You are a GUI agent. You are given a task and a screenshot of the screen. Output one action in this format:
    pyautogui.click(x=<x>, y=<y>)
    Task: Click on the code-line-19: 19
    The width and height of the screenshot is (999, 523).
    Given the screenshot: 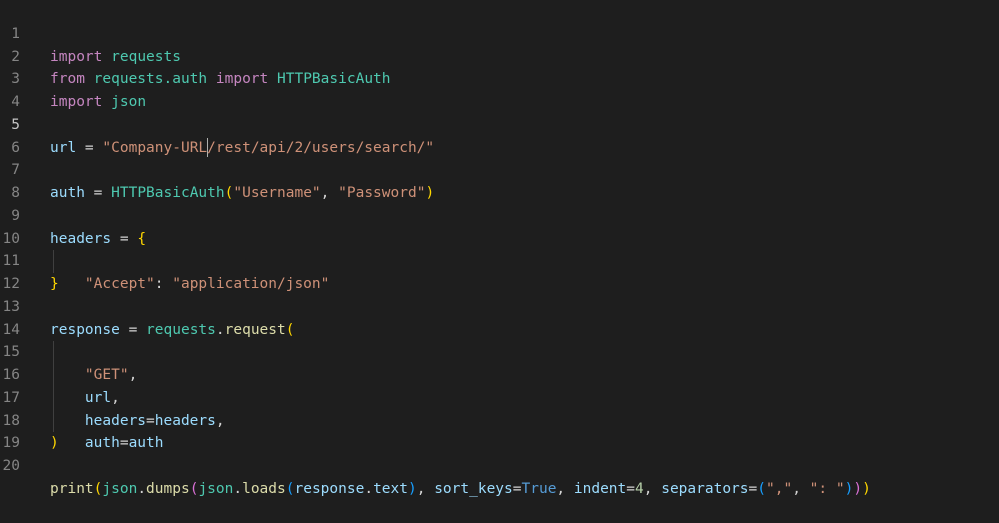 What is the action you would take?
    pyautogui.click(x=499, y=430)
    